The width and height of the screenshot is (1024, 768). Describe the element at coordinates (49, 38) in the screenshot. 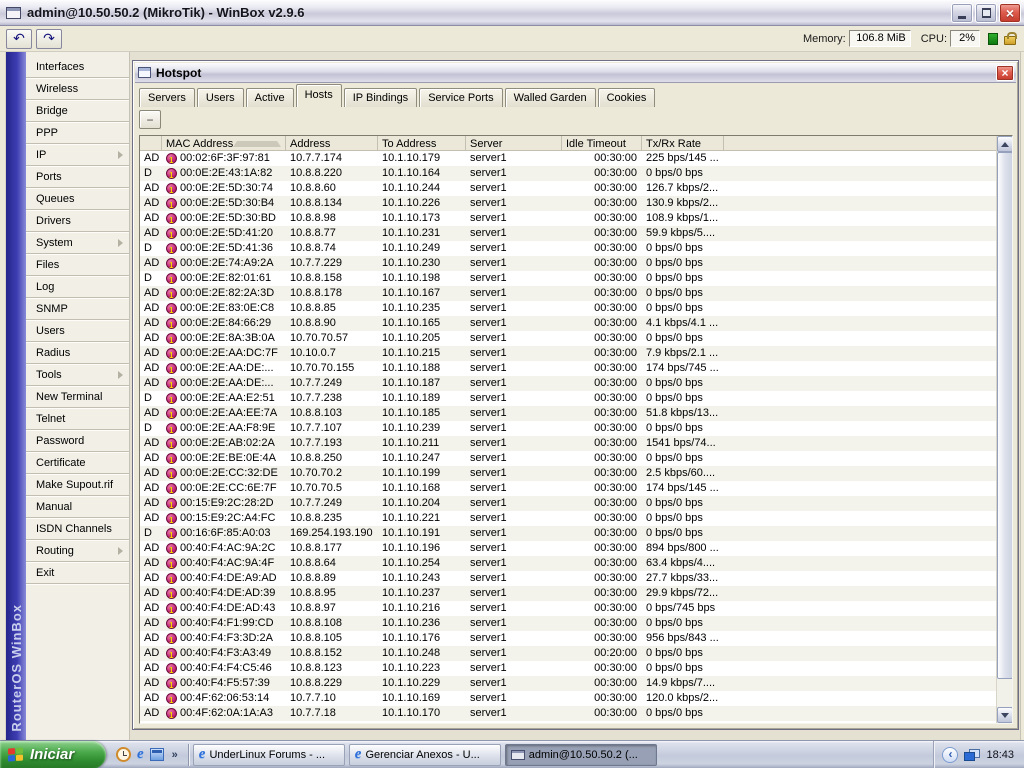

I see `redo-button: ↷` at that location.